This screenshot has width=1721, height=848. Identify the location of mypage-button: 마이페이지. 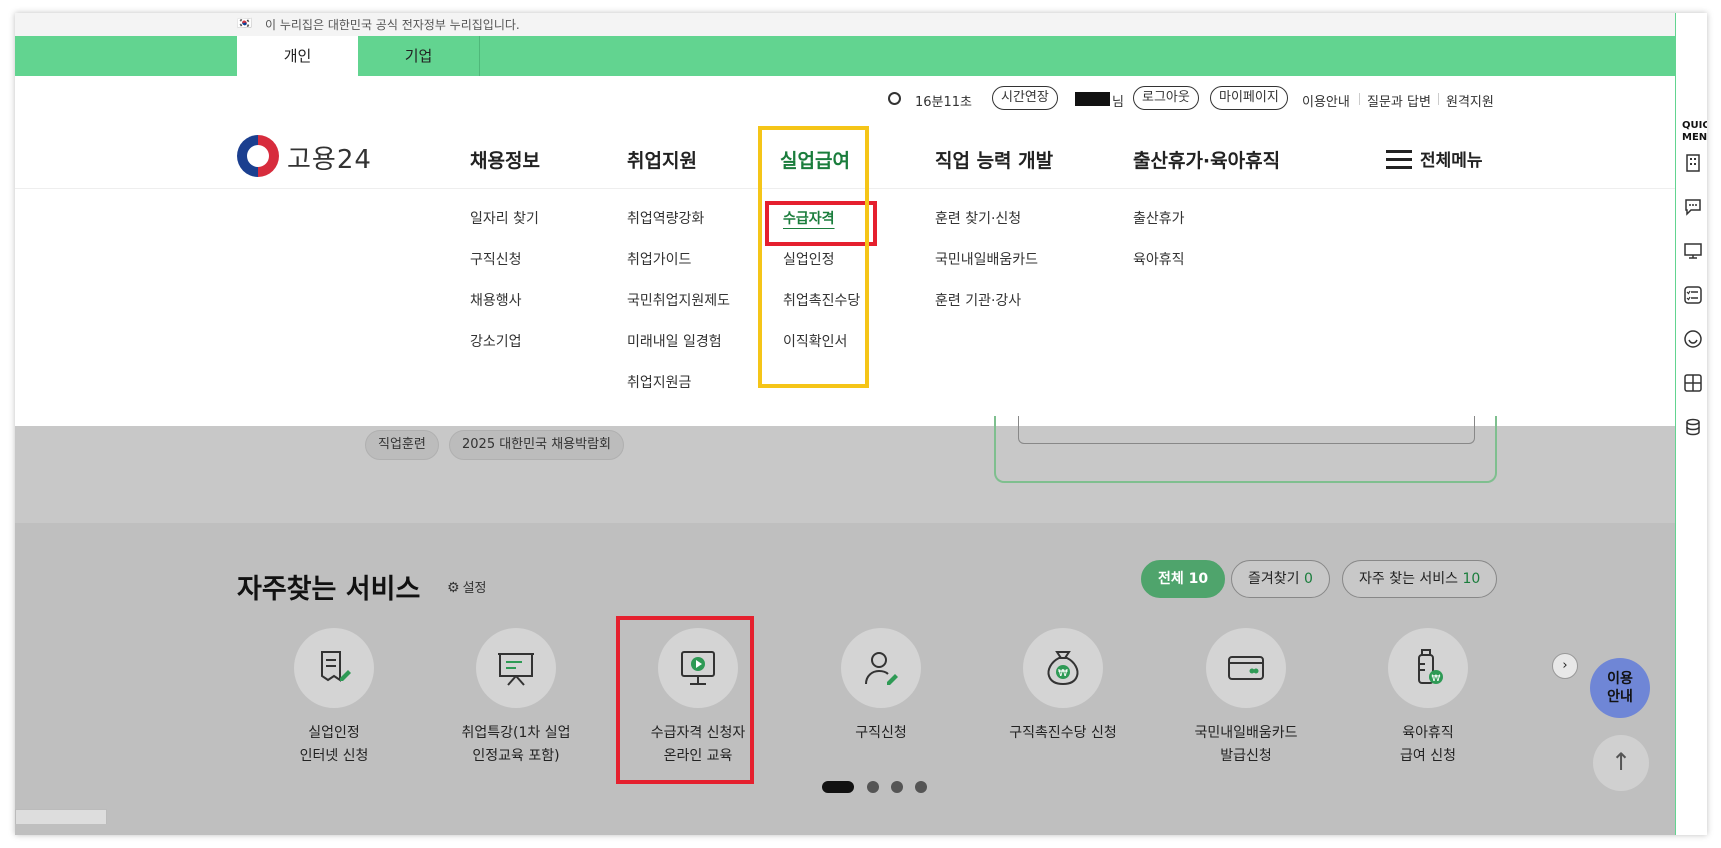
(1249, 98).